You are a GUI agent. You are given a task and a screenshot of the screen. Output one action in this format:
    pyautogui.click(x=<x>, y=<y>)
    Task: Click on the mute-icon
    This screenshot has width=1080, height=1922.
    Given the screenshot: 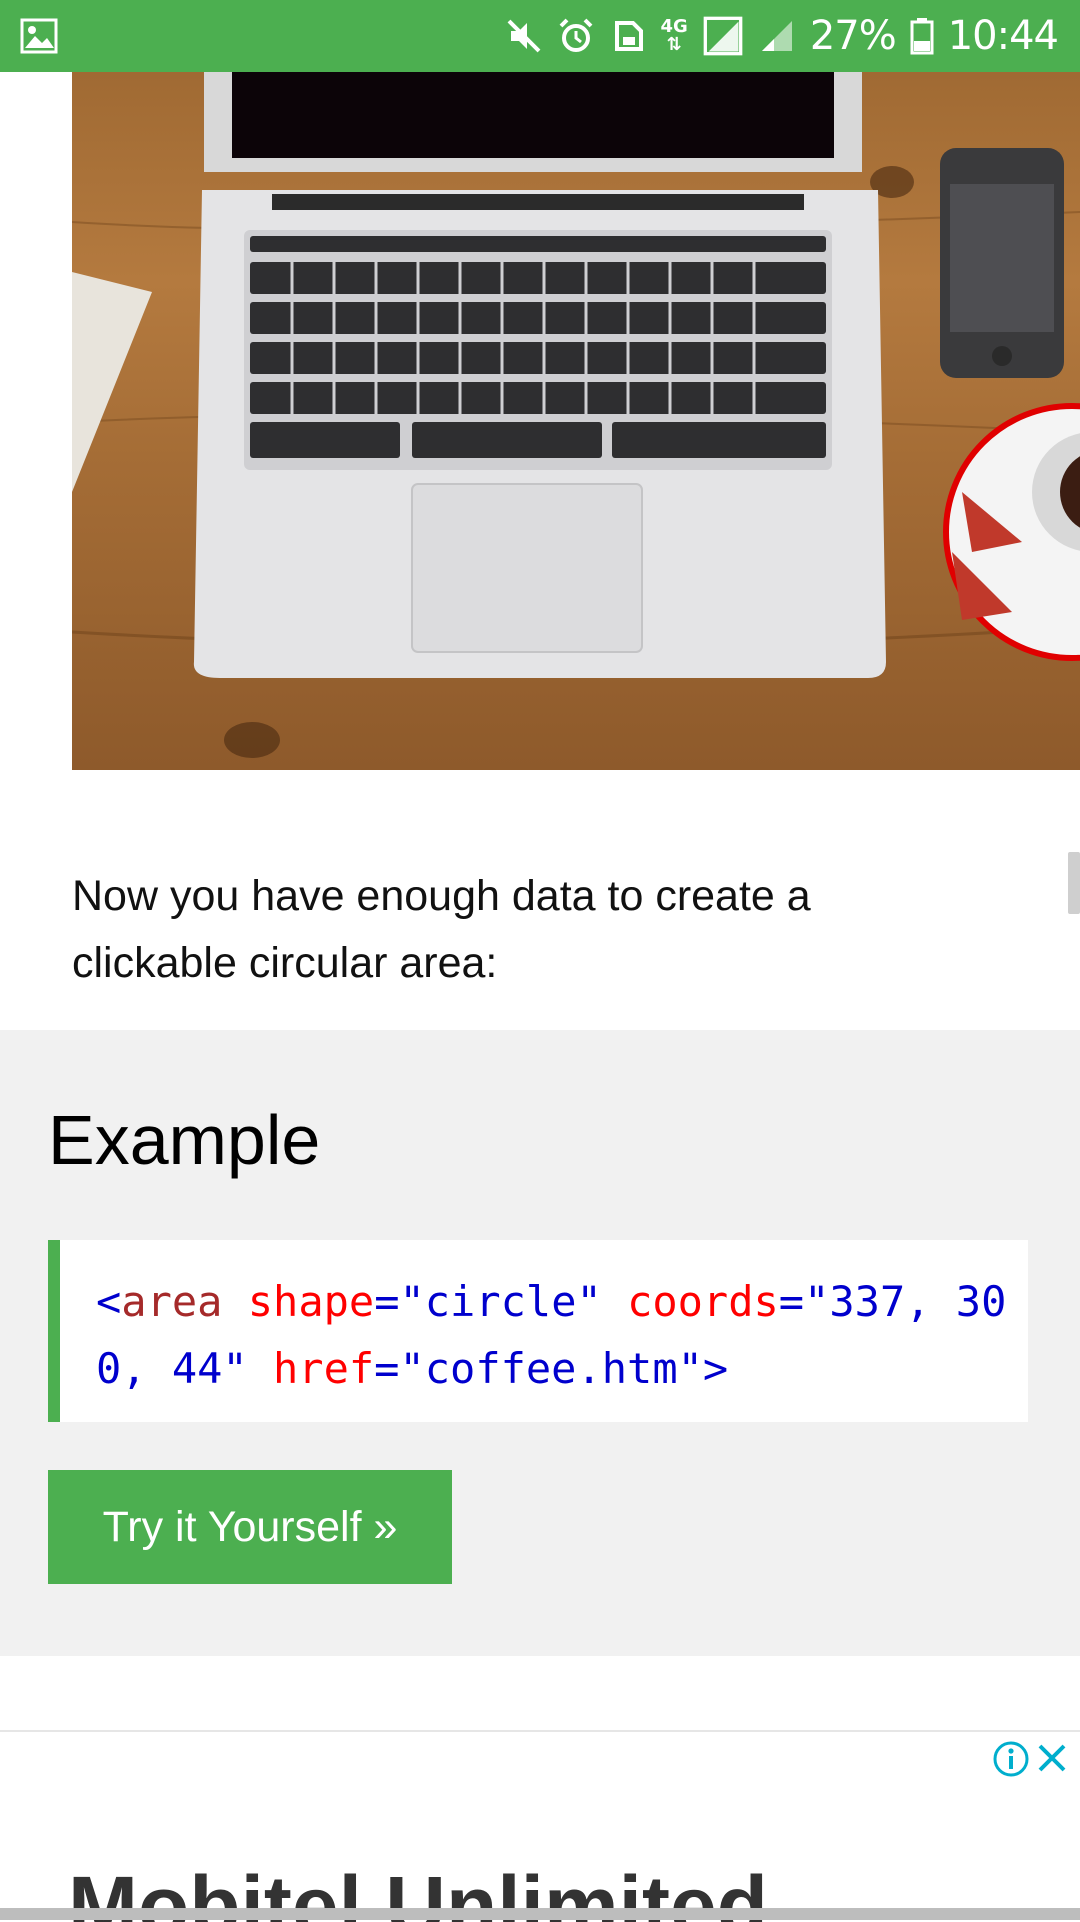 What is the action you would take?
    pyautogui.click(x=523, y=36)
    